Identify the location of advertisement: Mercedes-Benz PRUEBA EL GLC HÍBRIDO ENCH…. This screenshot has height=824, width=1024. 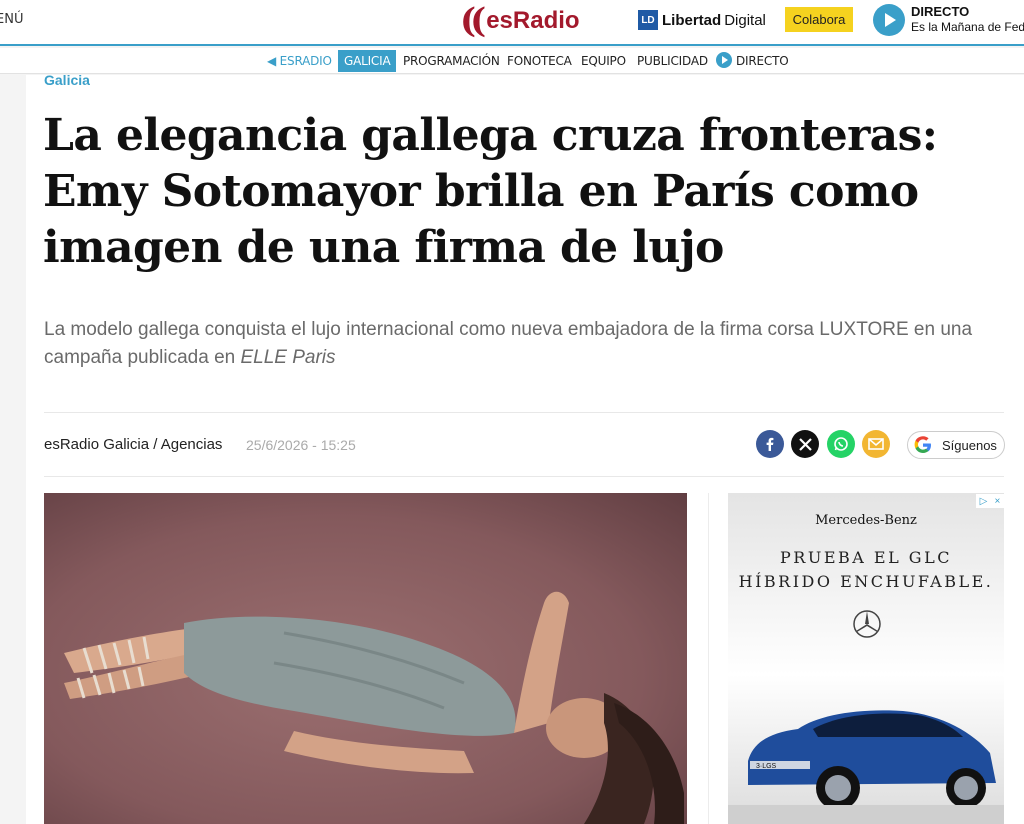
(866, 658).